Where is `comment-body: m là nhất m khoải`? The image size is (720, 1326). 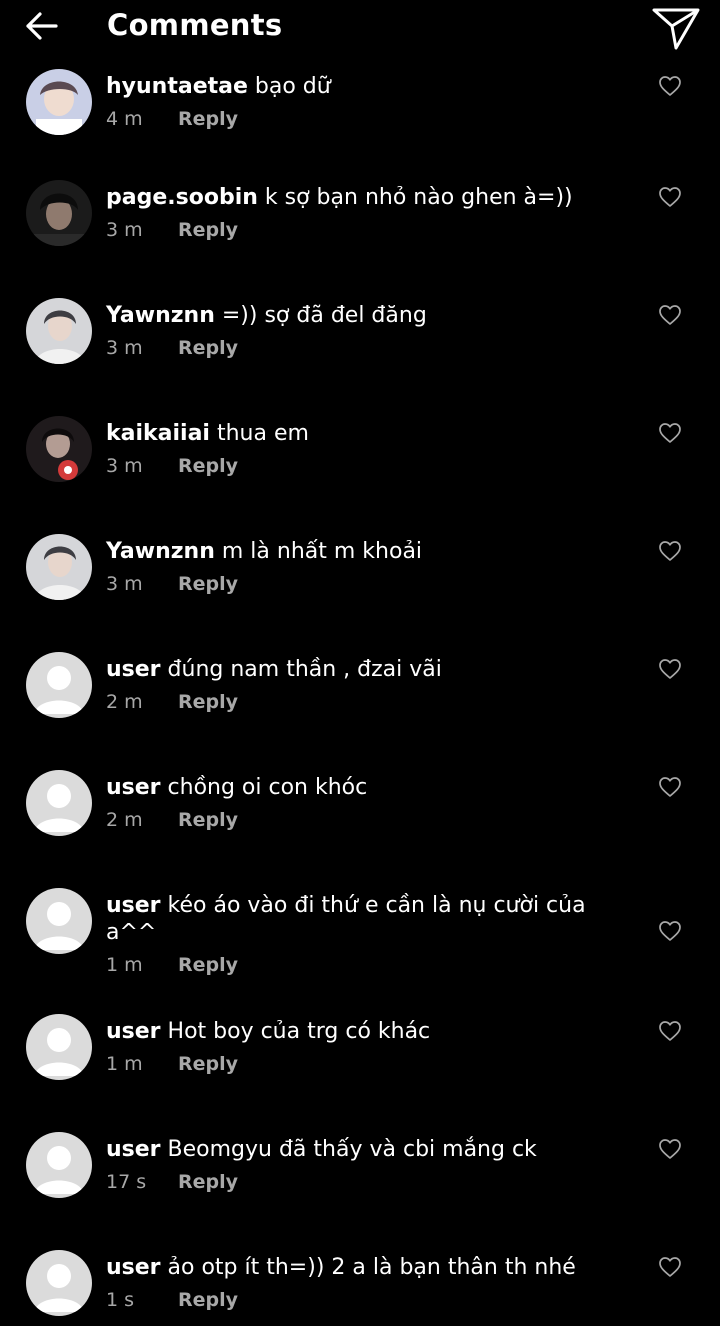
comment-body: m là nhất m khoải is located at coordinates (322, 551).